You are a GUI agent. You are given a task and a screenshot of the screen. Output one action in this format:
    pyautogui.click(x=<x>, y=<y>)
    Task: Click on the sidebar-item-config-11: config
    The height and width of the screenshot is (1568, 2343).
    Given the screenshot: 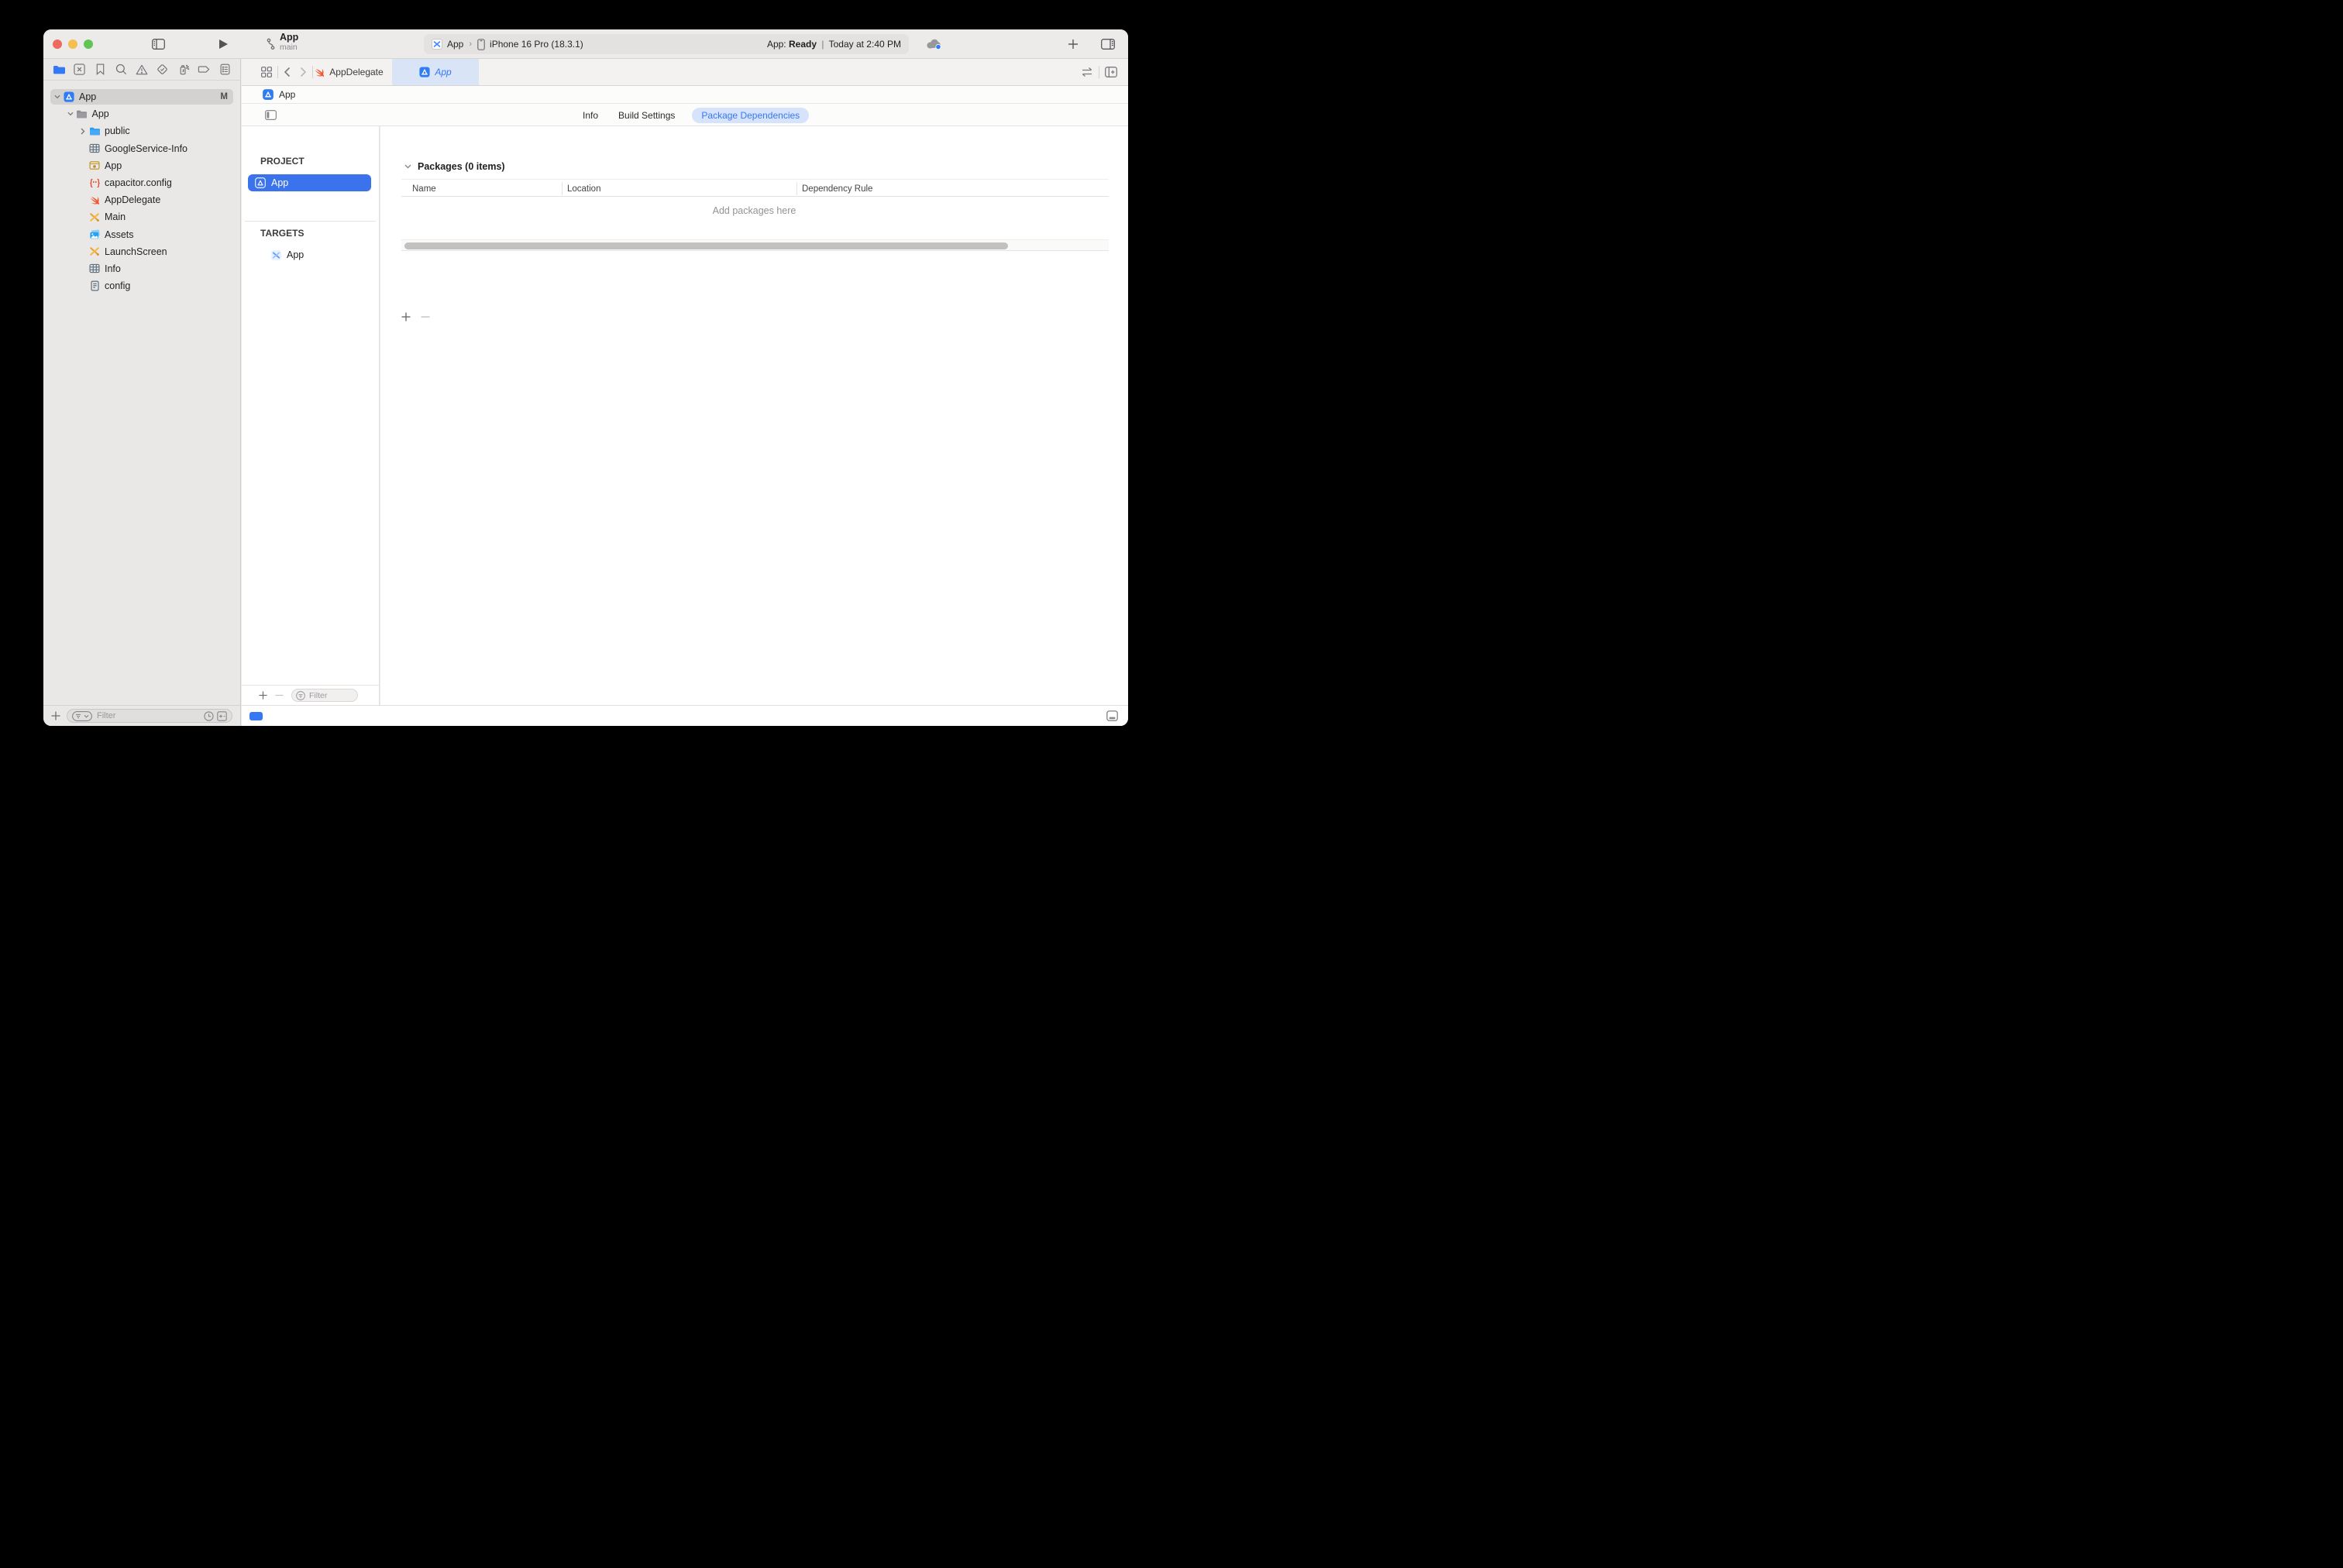 What is the action you would take?
    pyautogui.click(x=141, y=285)
    